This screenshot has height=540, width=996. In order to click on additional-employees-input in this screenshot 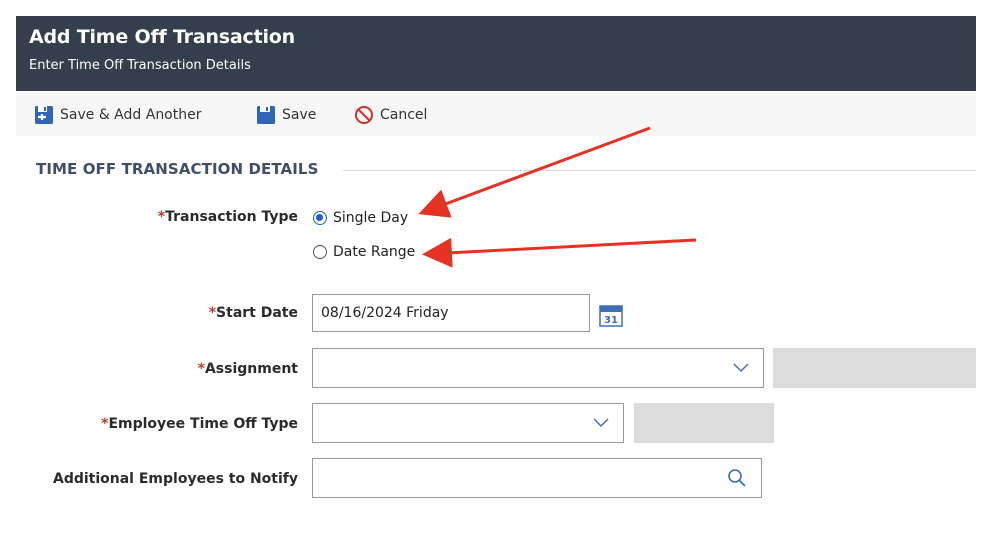, I will do `click(537, 478)`.